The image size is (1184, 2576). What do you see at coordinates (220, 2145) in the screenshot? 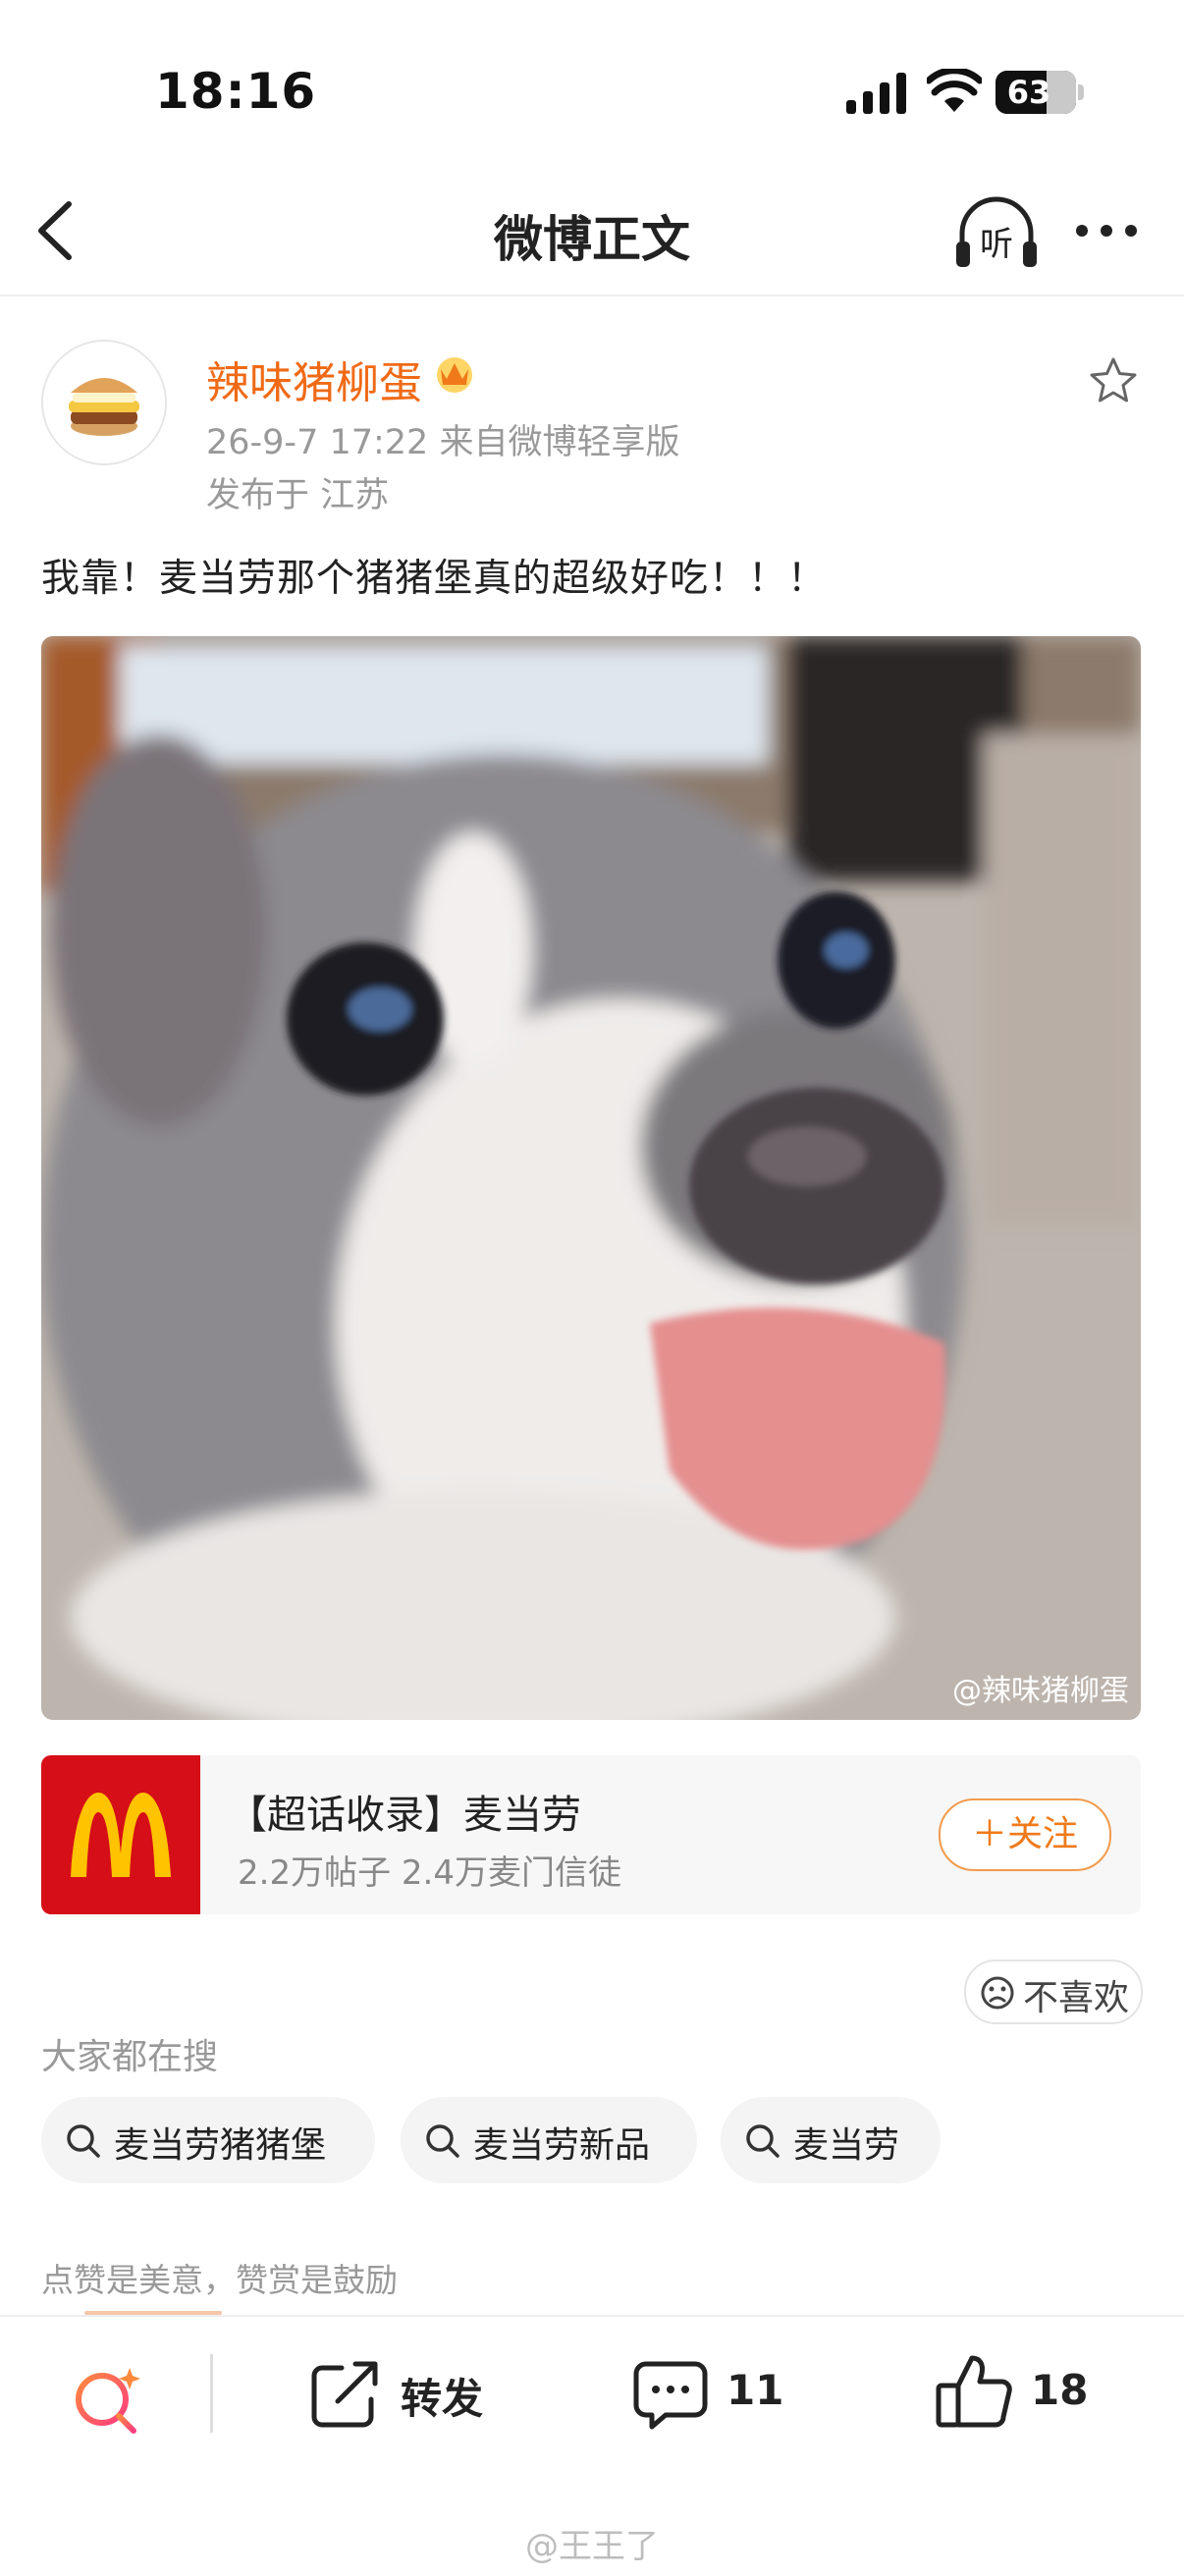
I see `search-chip-label: 麦当劳猪猪堡` at bounding box center [220, 2145].